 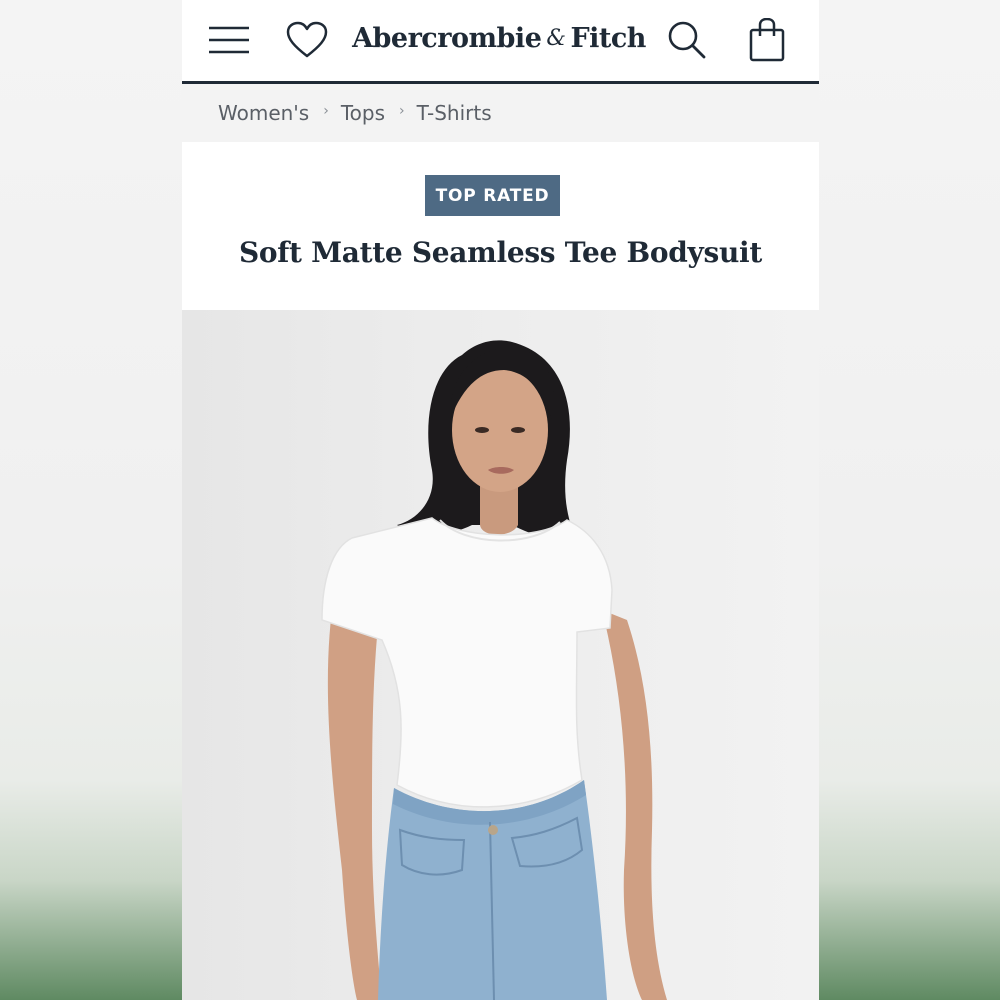 What do you see at coordinates (500, 113) in the screenshot?
I see `breadcrumb: Women's › Tops › T-Shirts` at bounding box center [500, 113].